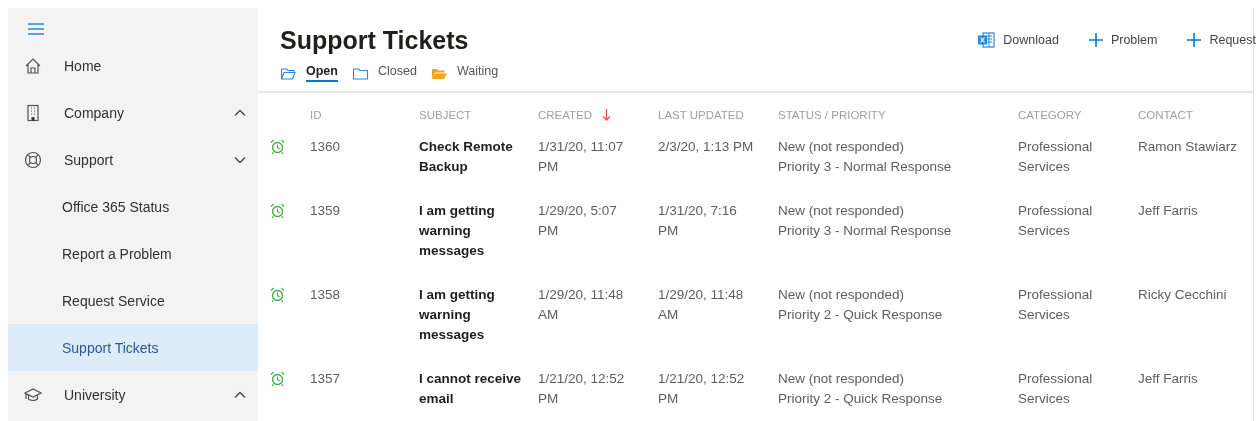 The height and width of the screenshot is (421, 1256). Describe the element at coordinates (1182, 294) in the screenshot. I see `contact-name: Ricky Cecchini` at that location.